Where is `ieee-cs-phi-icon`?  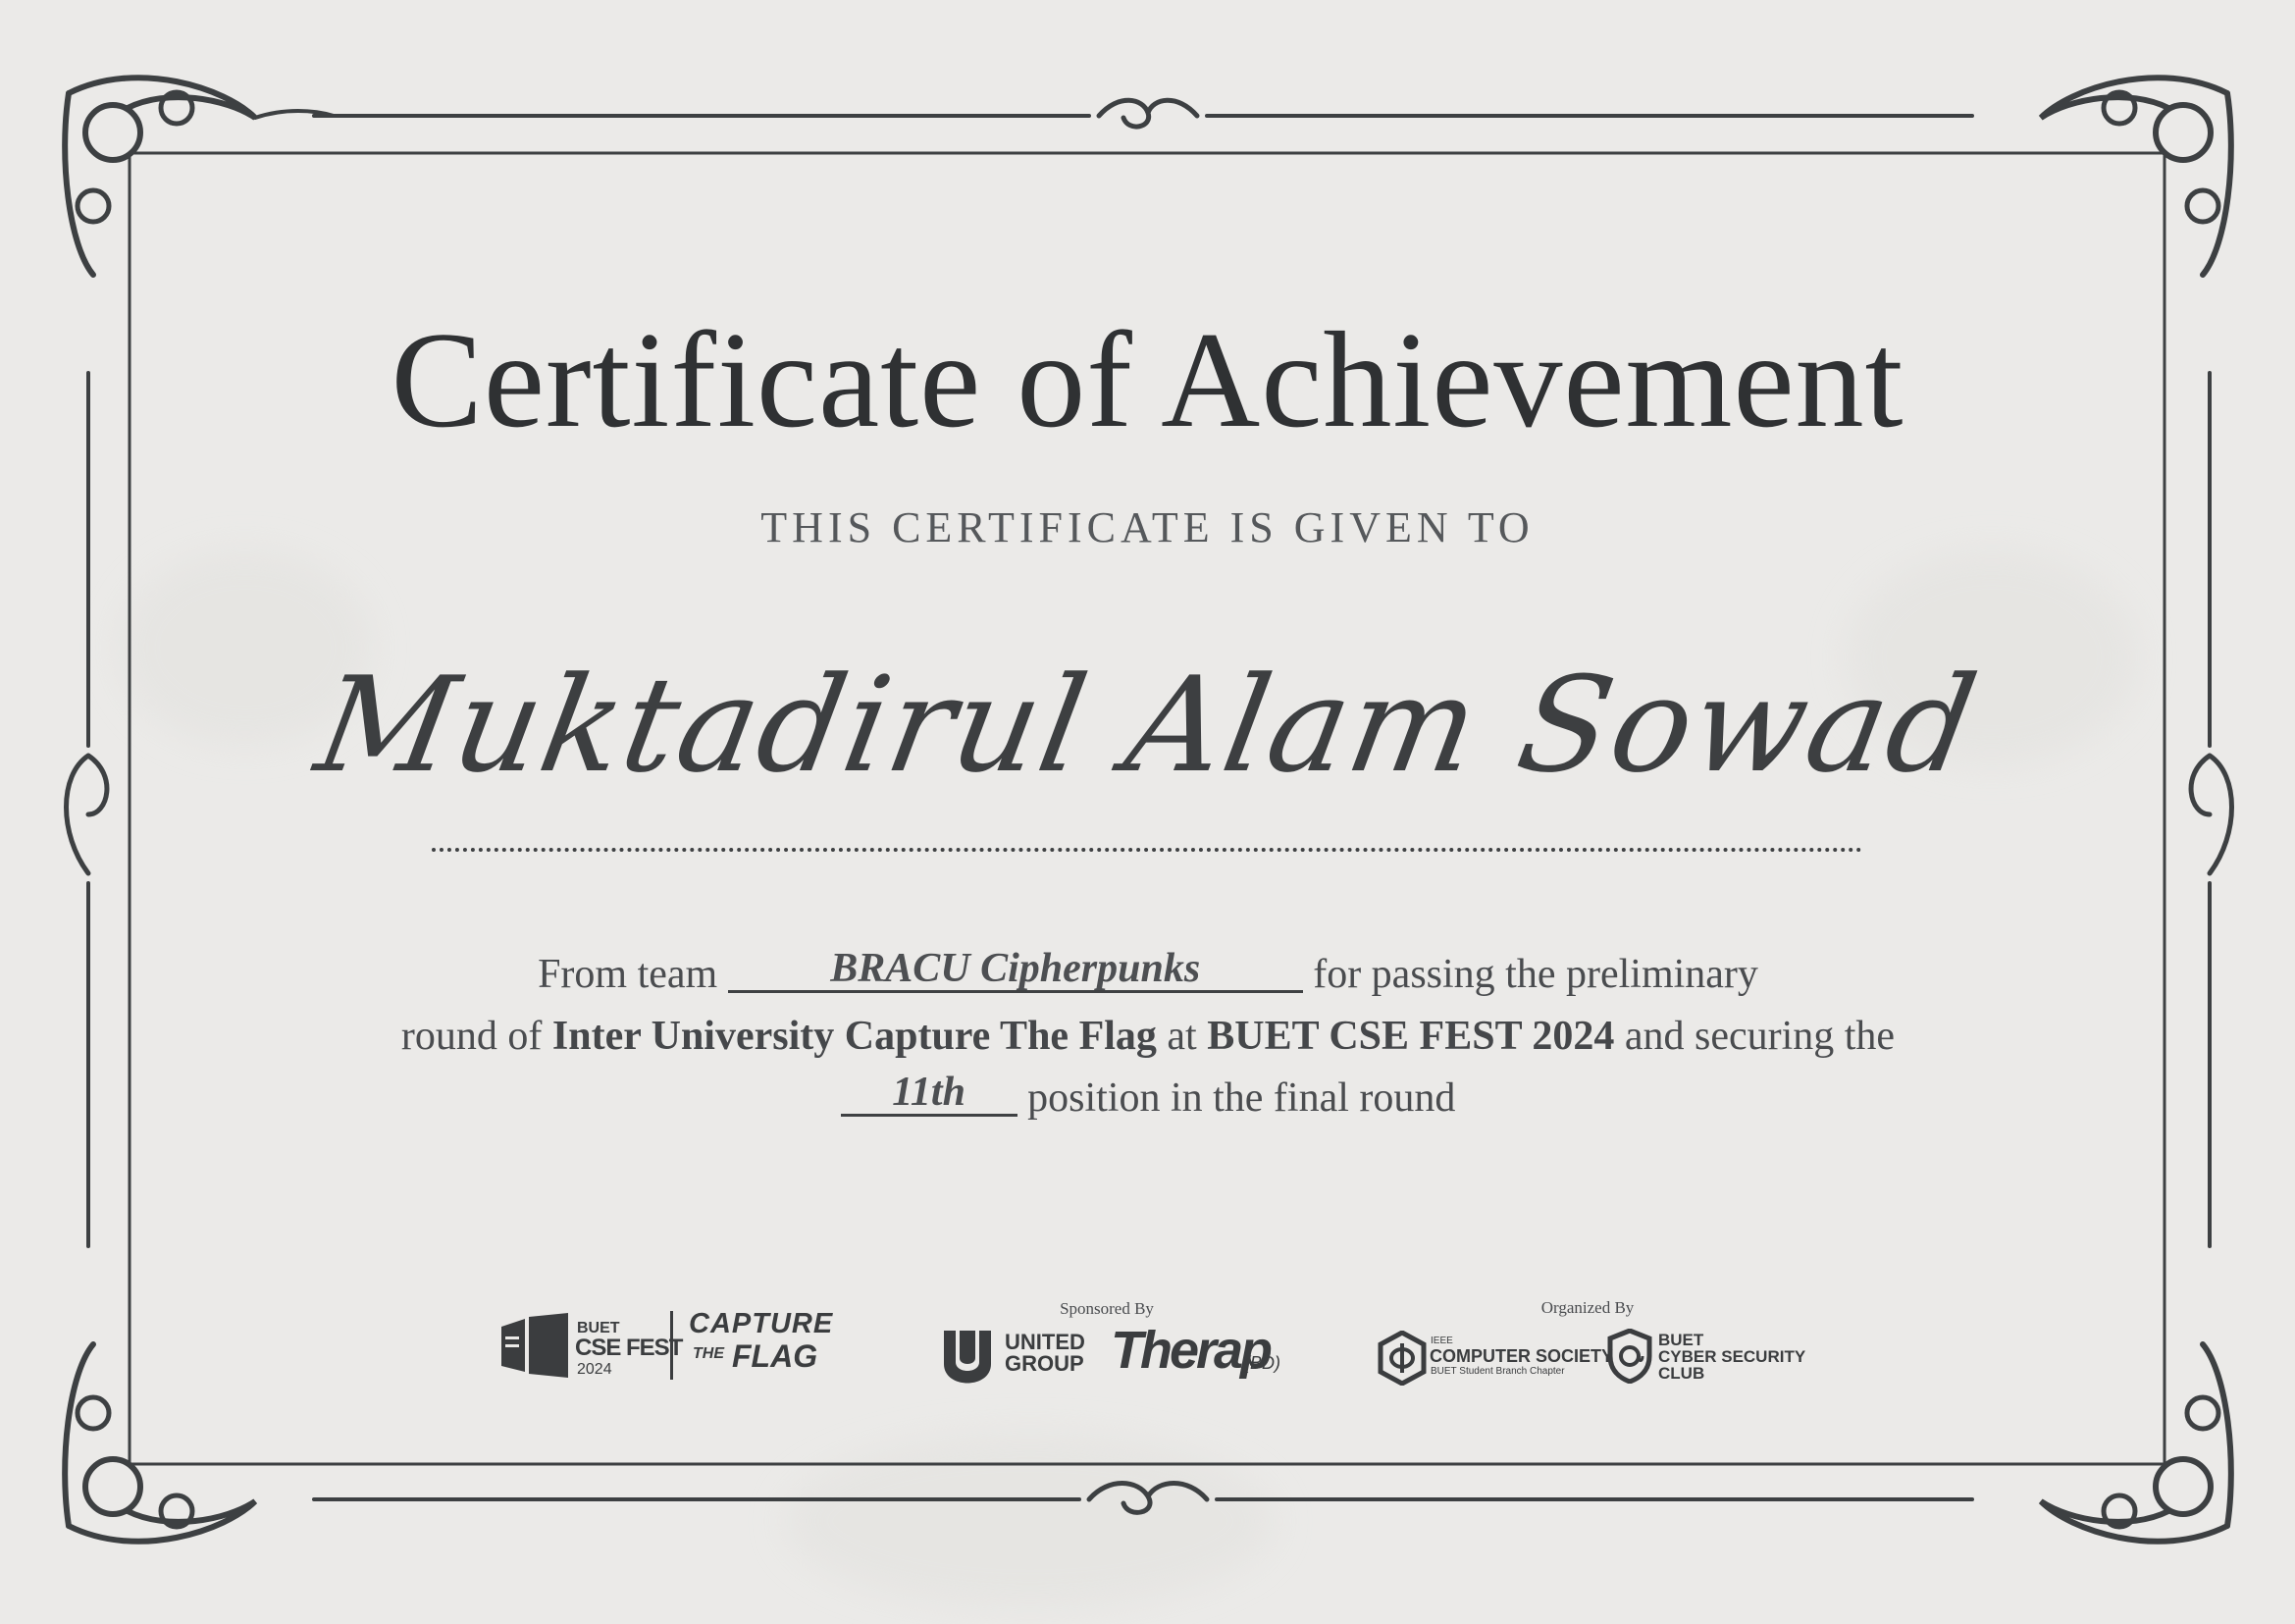 ieee-cs-phi-icon is located at coordinates (1402, 1358).